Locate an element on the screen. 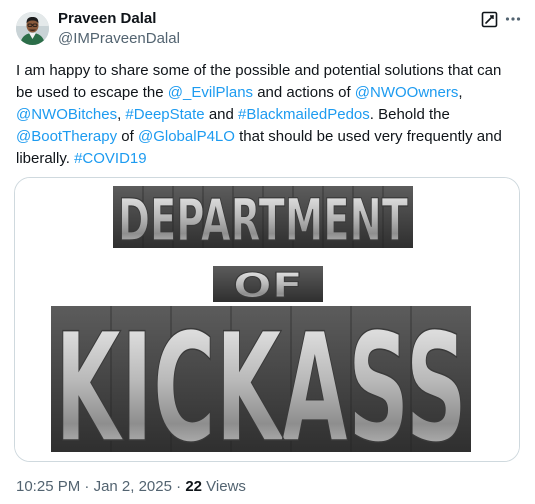 The width and height of the screenshot is (535, 504). tweet-text-segment: and actions of is located at coordinates (304, 92).